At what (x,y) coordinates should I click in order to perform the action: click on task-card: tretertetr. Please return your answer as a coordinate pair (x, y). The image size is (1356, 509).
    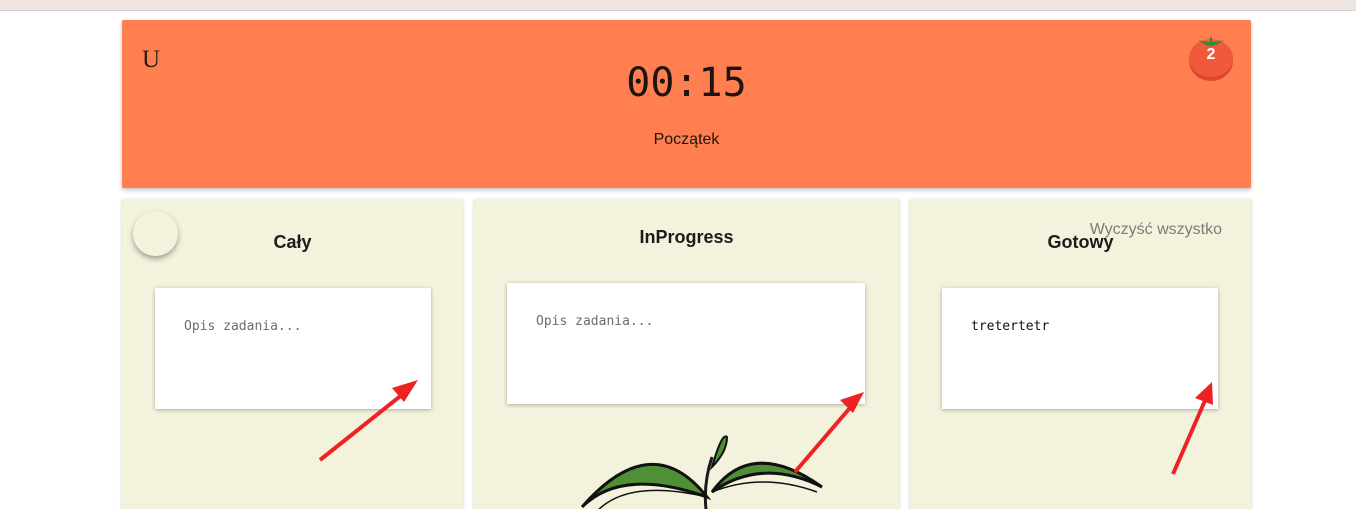
    Looking at the image, I should click on (1080, 348).